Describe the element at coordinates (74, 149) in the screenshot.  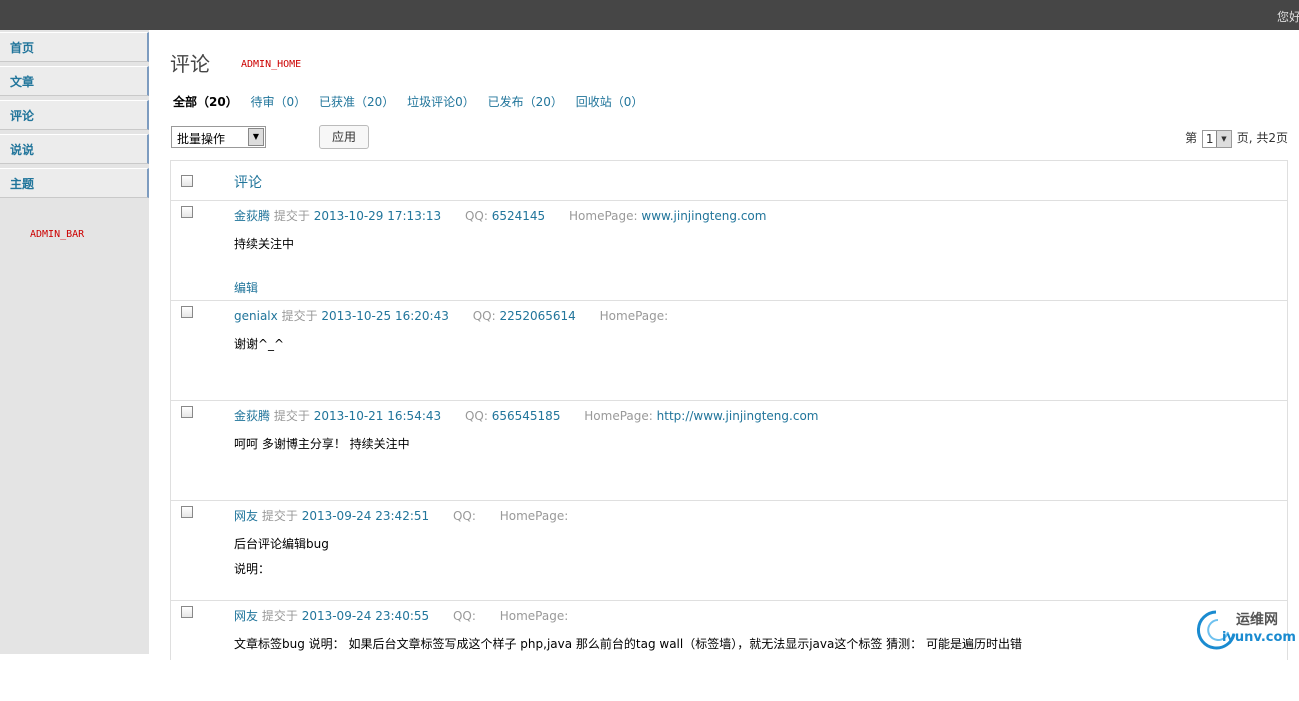
I see `sidebar-item-talks: 说说` at that location.